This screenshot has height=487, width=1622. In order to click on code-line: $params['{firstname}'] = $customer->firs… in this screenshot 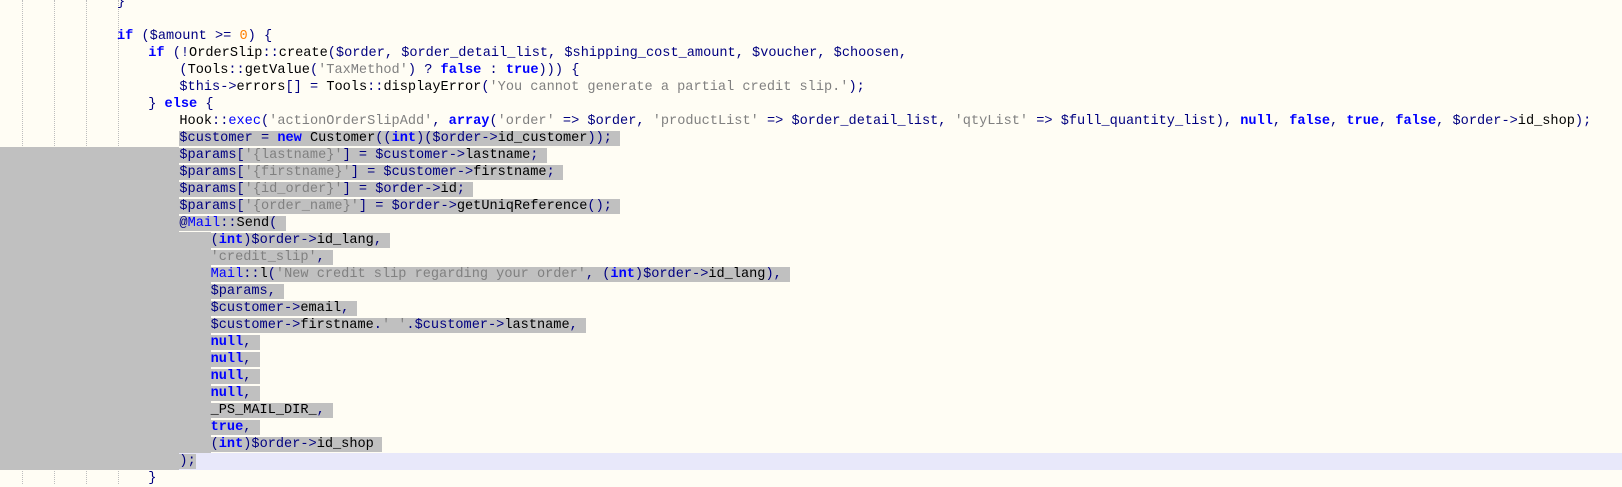, I will do `click(811, 172)`.